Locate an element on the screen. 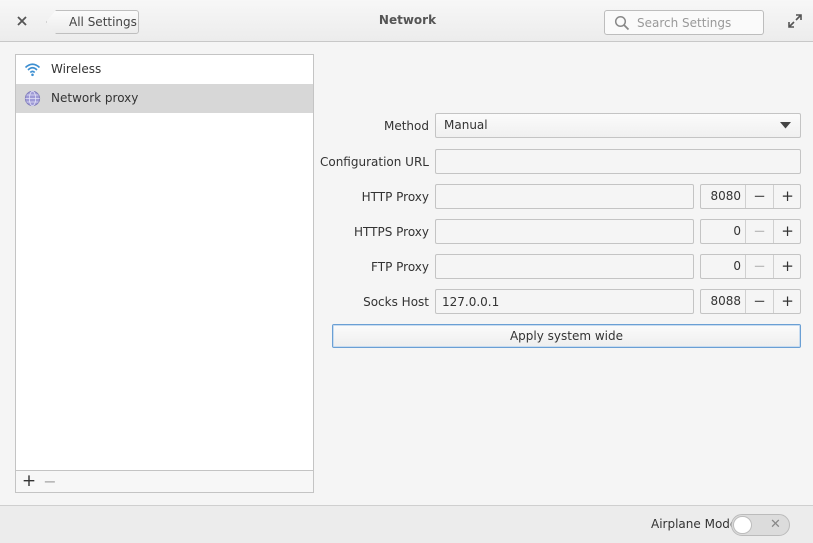 The width and height of the screenshot is (813, 543). http-port-value: 8080 is located at coordinates (723, 196).